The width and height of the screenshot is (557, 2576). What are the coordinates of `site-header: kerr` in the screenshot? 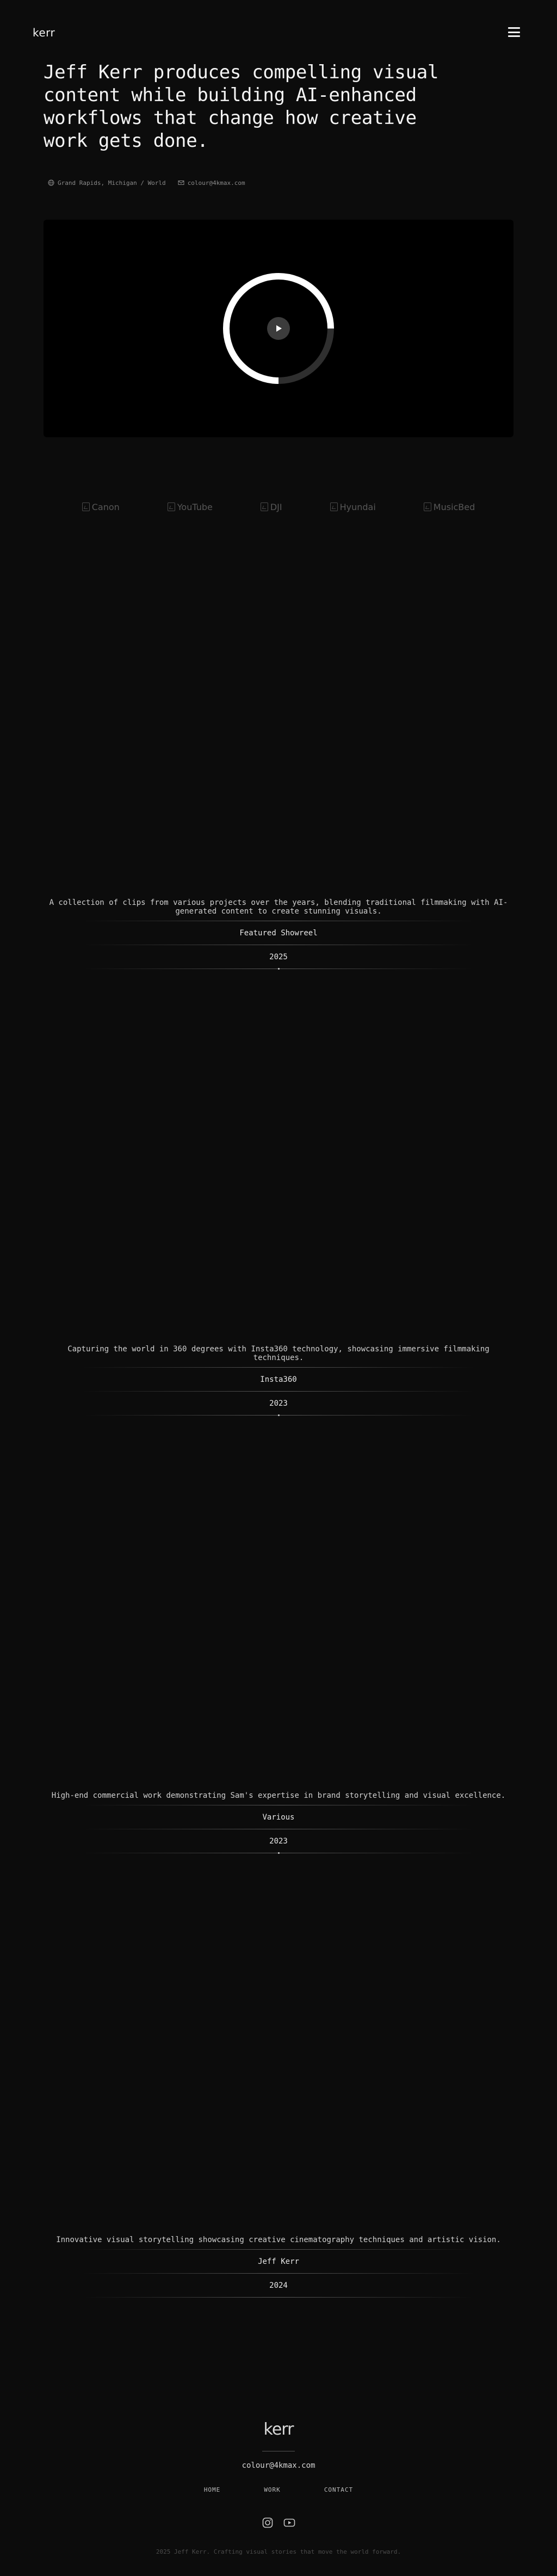 It's located at (278, 32).